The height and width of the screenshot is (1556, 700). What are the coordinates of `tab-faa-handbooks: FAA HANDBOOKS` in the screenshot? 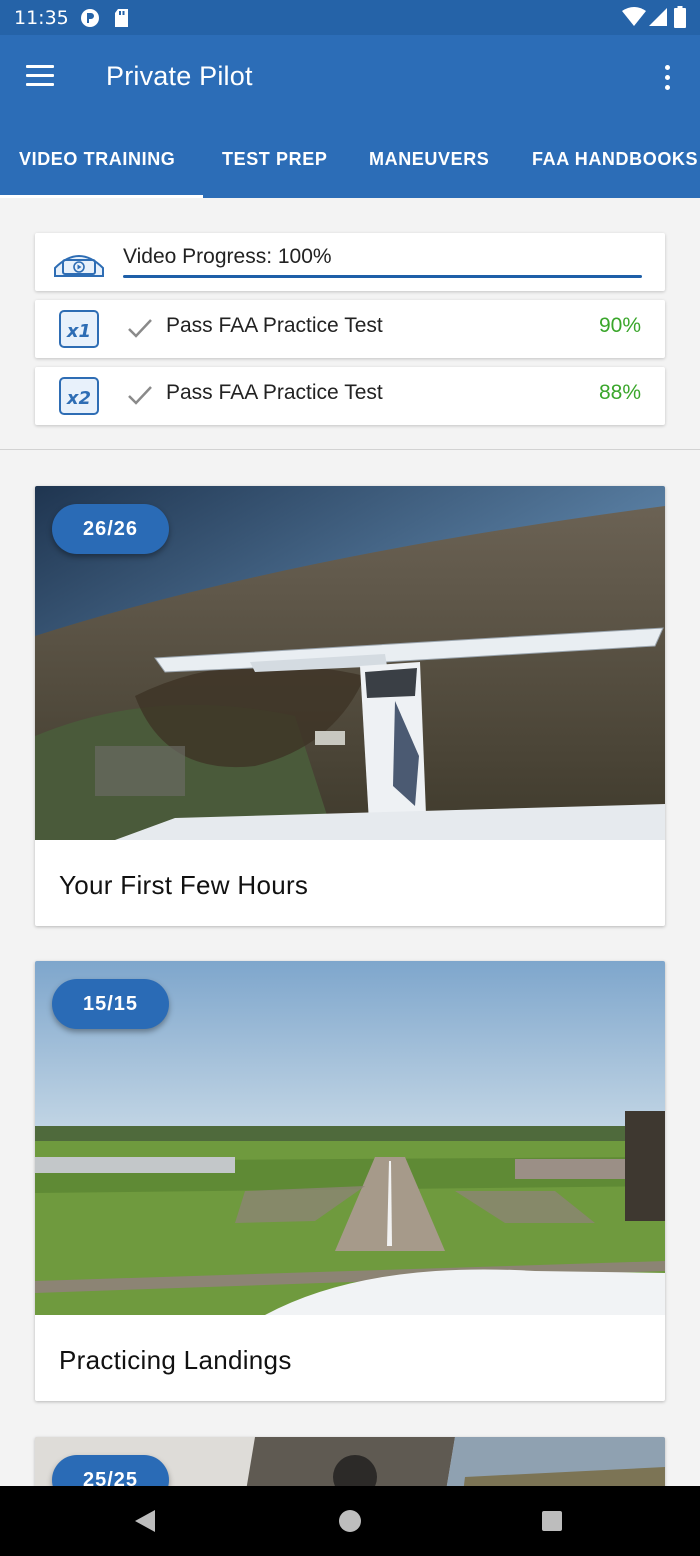 It's located at (615, 159).